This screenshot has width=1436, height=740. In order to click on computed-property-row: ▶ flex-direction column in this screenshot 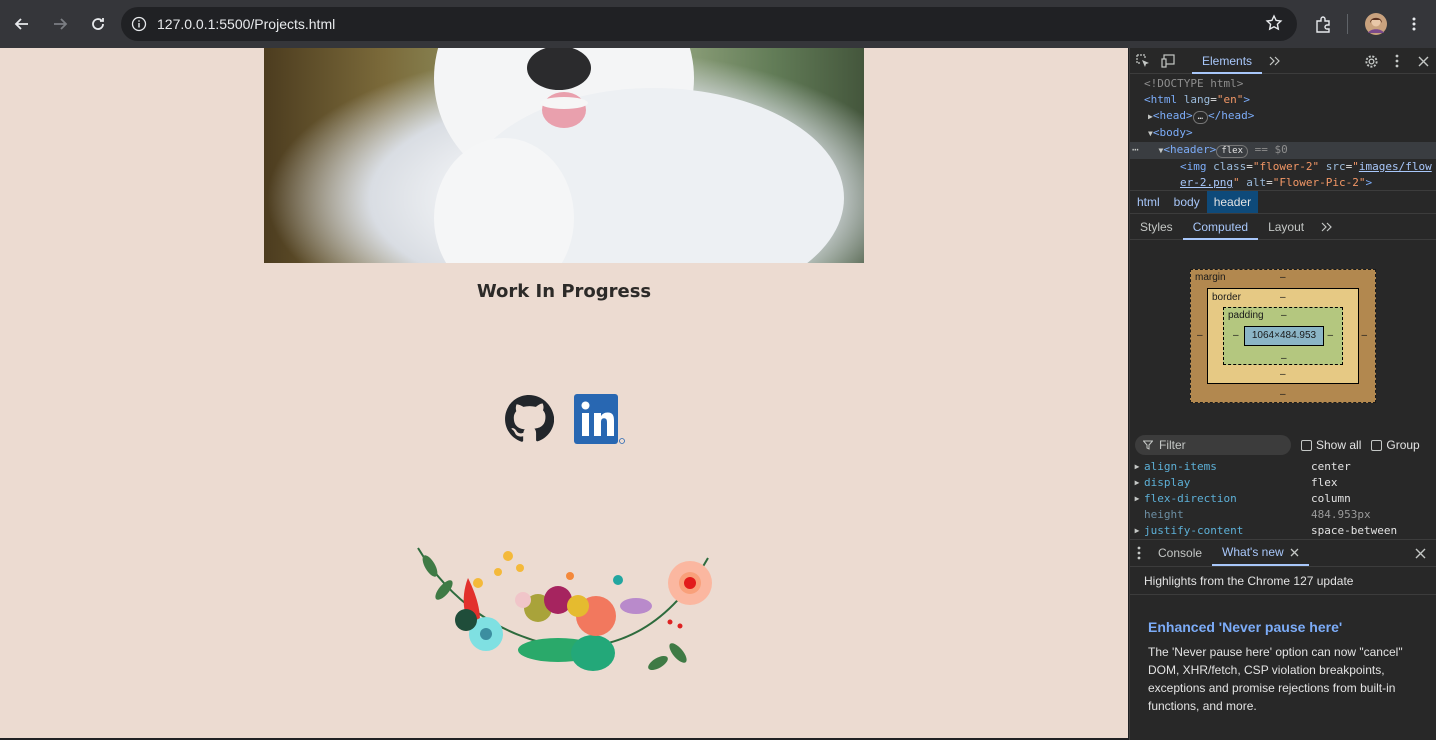, I will do `click(1283, 498)`.